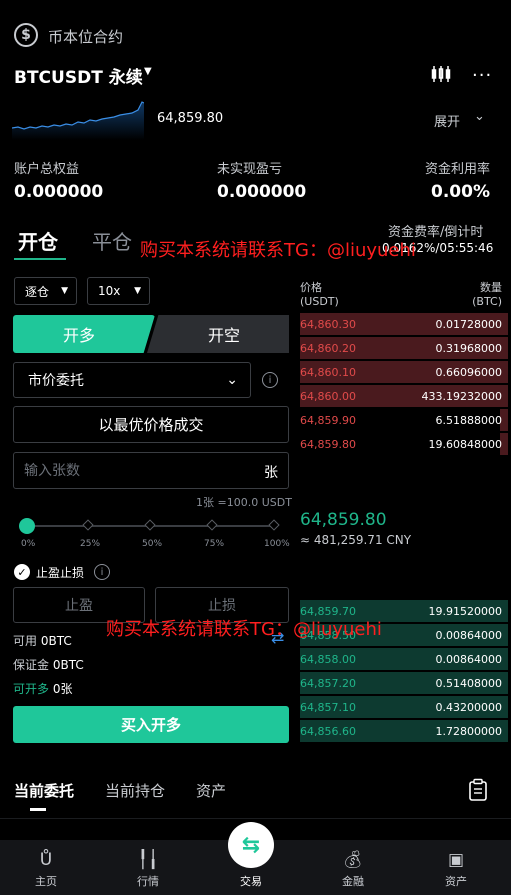 The image size is (511, 895). What do you see at coordinates (404, 420) in the screenshot?
I see `ask-row: 64,859.90 6.51888000` at bounding box center [404, 420].